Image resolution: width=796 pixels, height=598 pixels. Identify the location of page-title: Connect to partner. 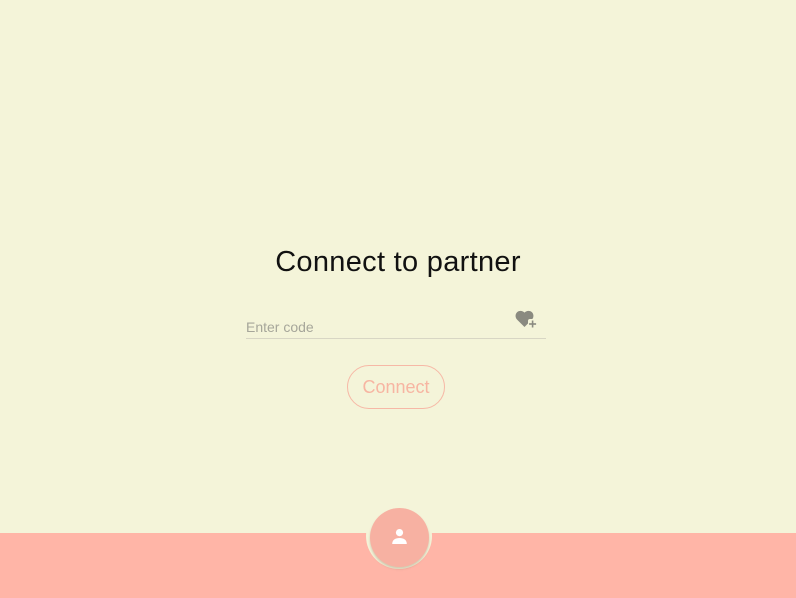
(398, 262).